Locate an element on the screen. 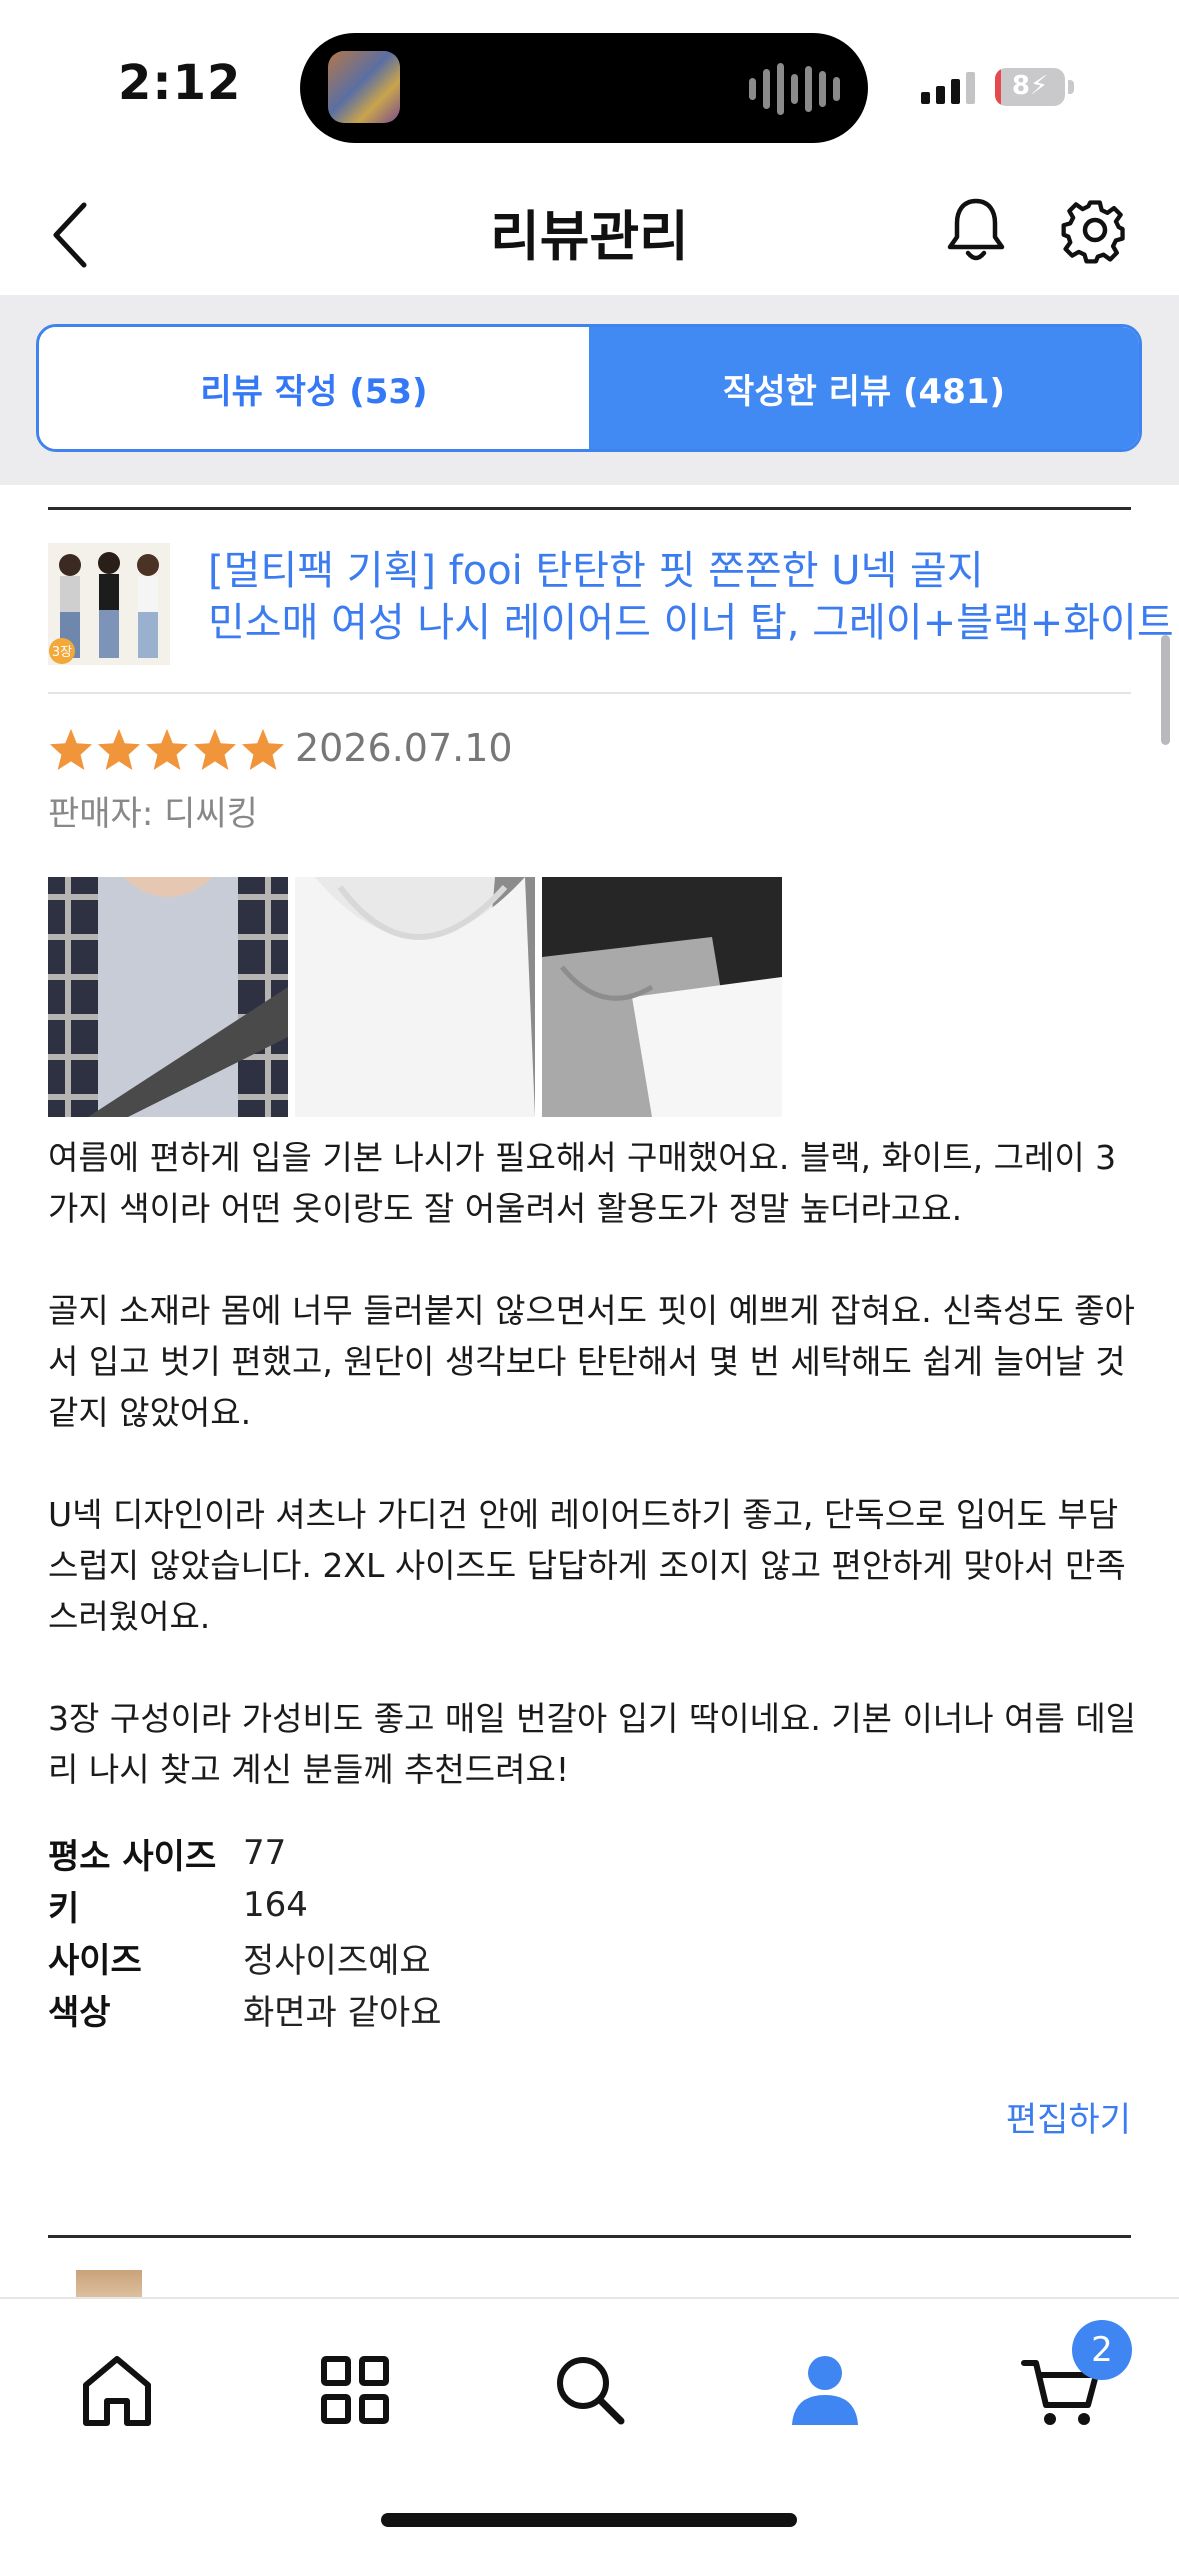  seller-name: 판매자: 디씨킹 is located at coordinates (153, 814).